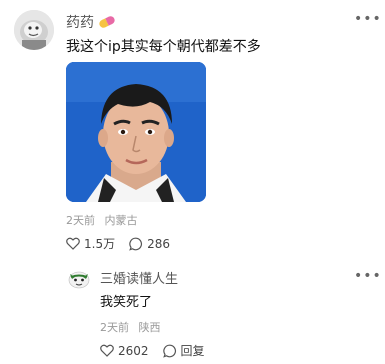 This screenshot has width=385, height=364. Describe the element at coordinates (368, 19) in the screenshot. I see `more-options-icon: •••` at that location.